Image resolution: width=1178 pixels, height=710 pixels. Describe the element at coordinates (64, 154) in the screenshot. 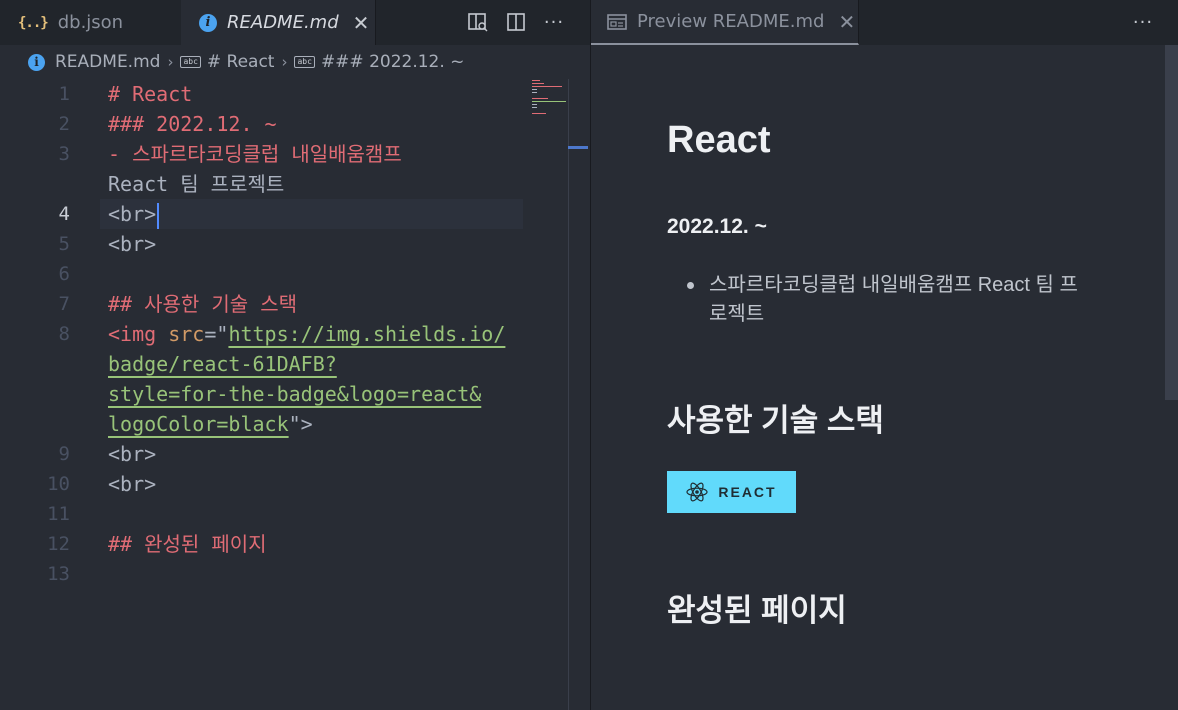

I see `line-number: 3` at that location.